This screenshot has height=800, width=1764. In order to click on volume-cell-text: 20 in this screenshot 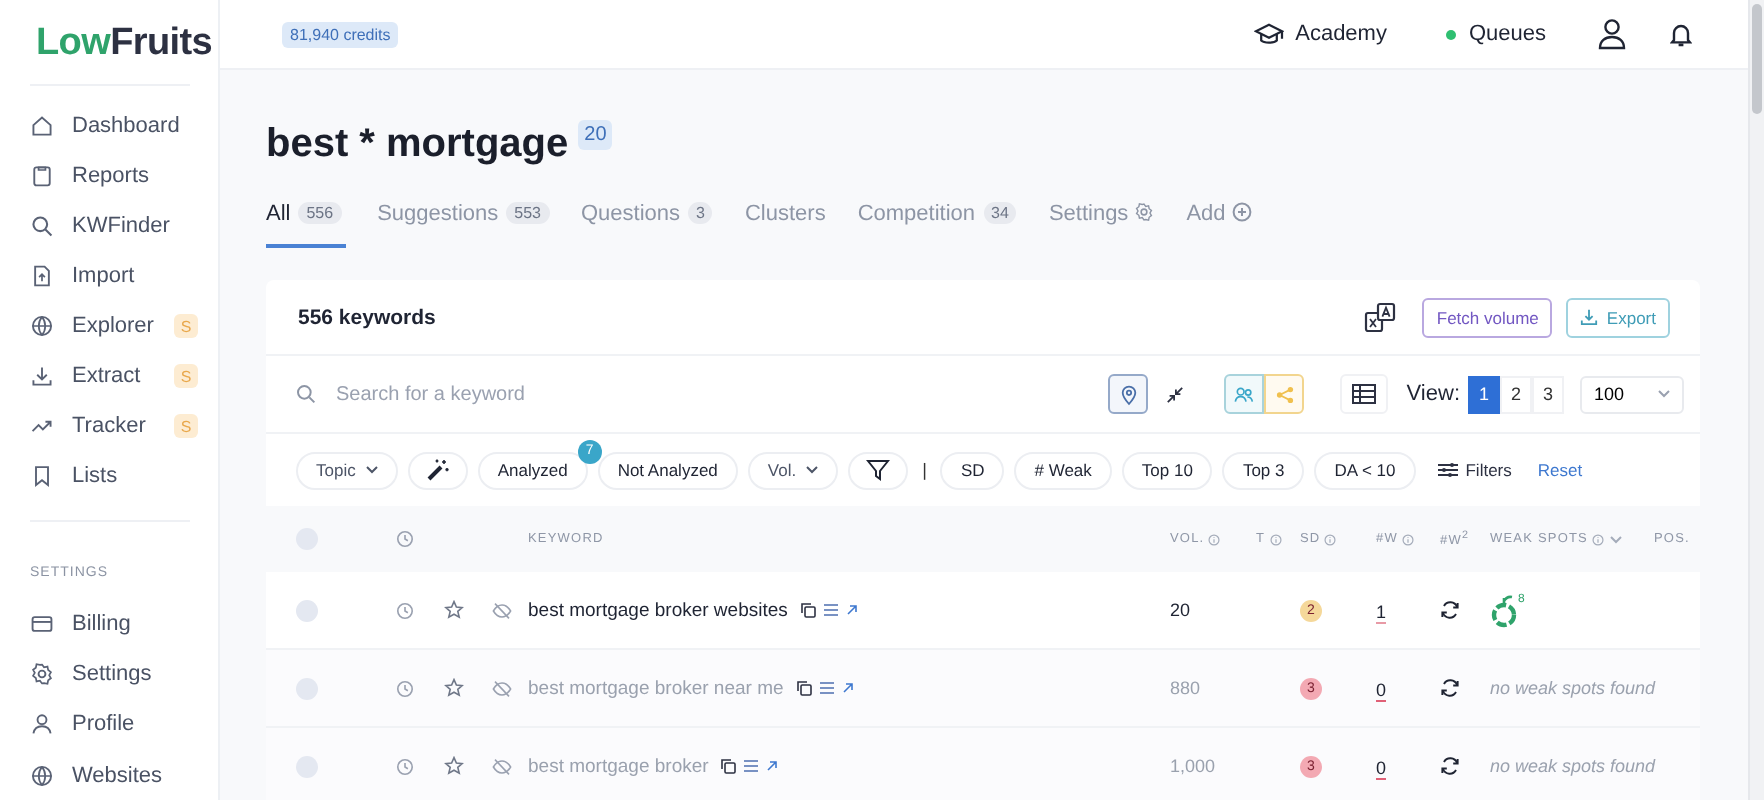, I will do `click(1181, 610)`.